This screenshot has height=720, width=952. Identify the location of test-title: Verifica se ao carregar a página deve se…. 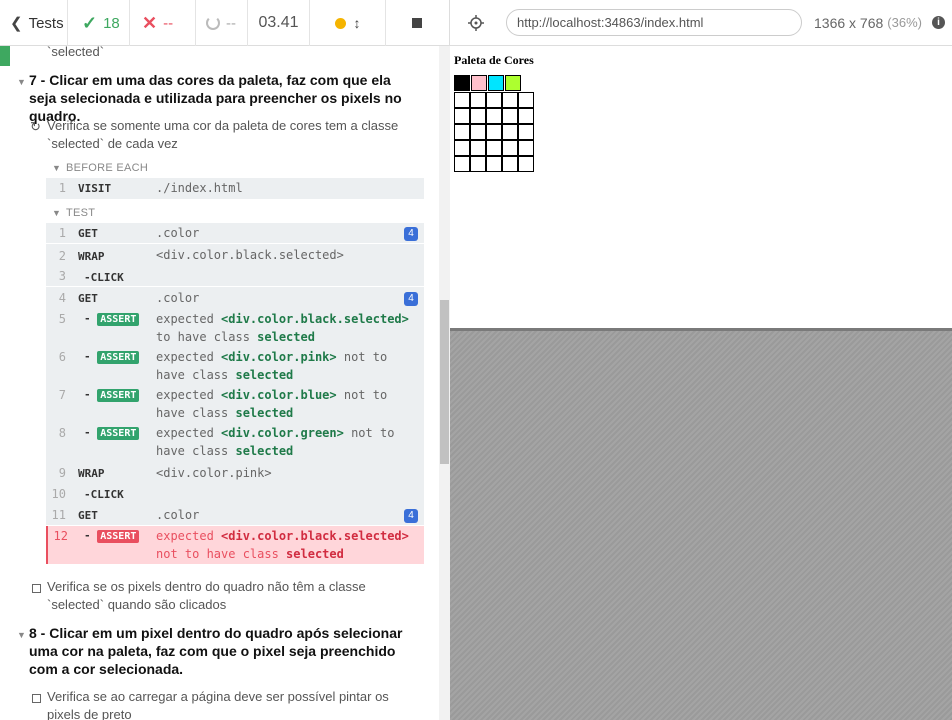
(219, 704).